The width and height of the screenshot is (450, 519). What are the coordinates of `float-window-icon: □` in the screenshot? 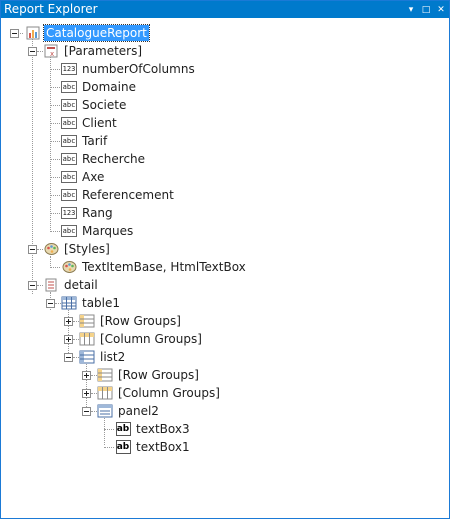 It's located at (426, 10).